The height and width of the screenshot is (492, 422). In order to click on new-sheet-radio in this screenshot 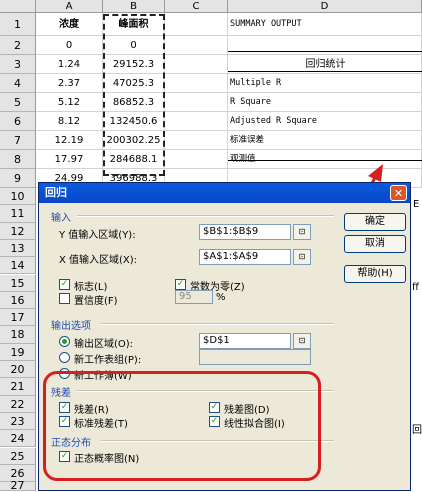, I will do `click(64, 357)`.